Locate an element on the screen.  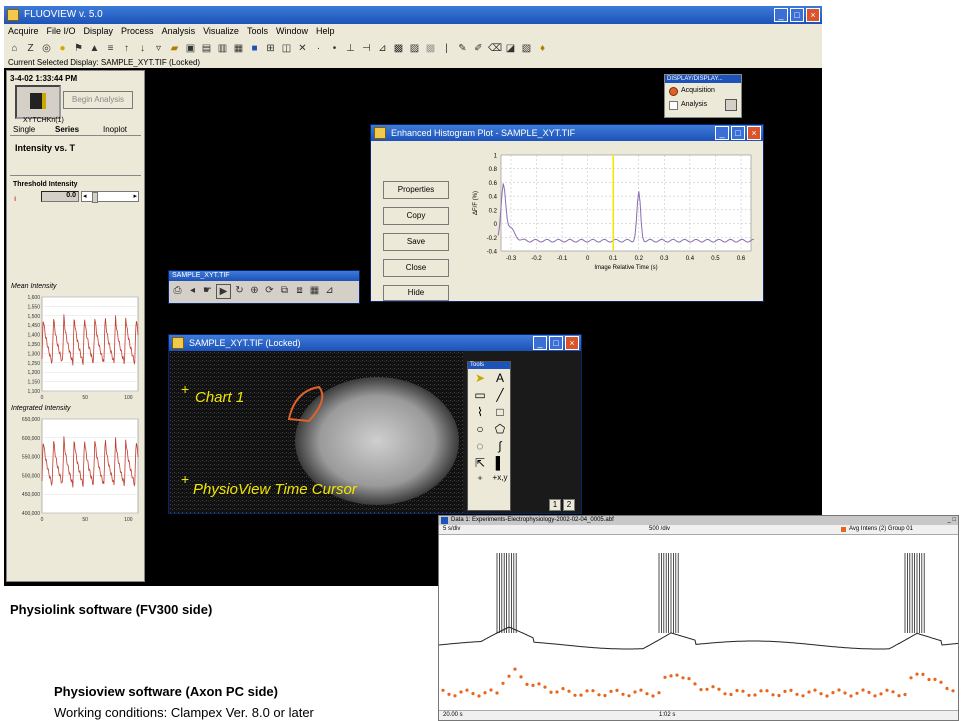
mode-toggle-button is located at coordinates (731, 105).